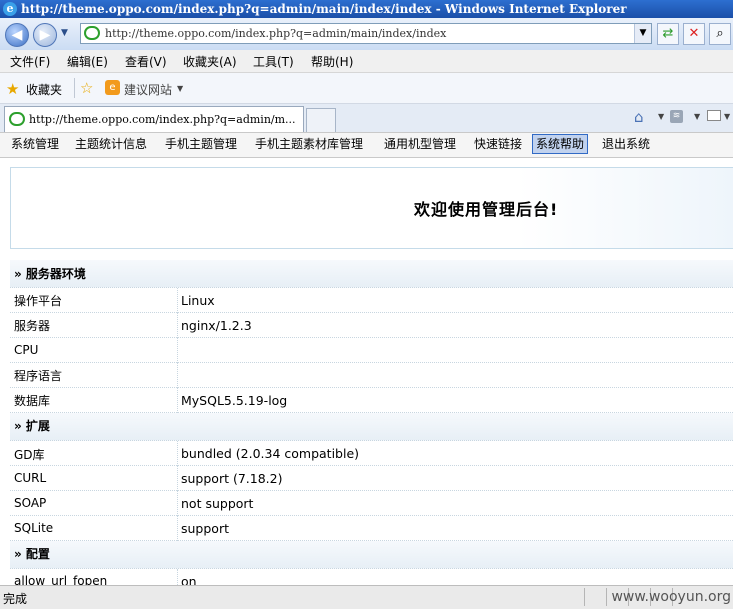 The width and height of the screenshot is (733, 609). I want to click on address-dropdown-icon: ▼, so click(642, 33).